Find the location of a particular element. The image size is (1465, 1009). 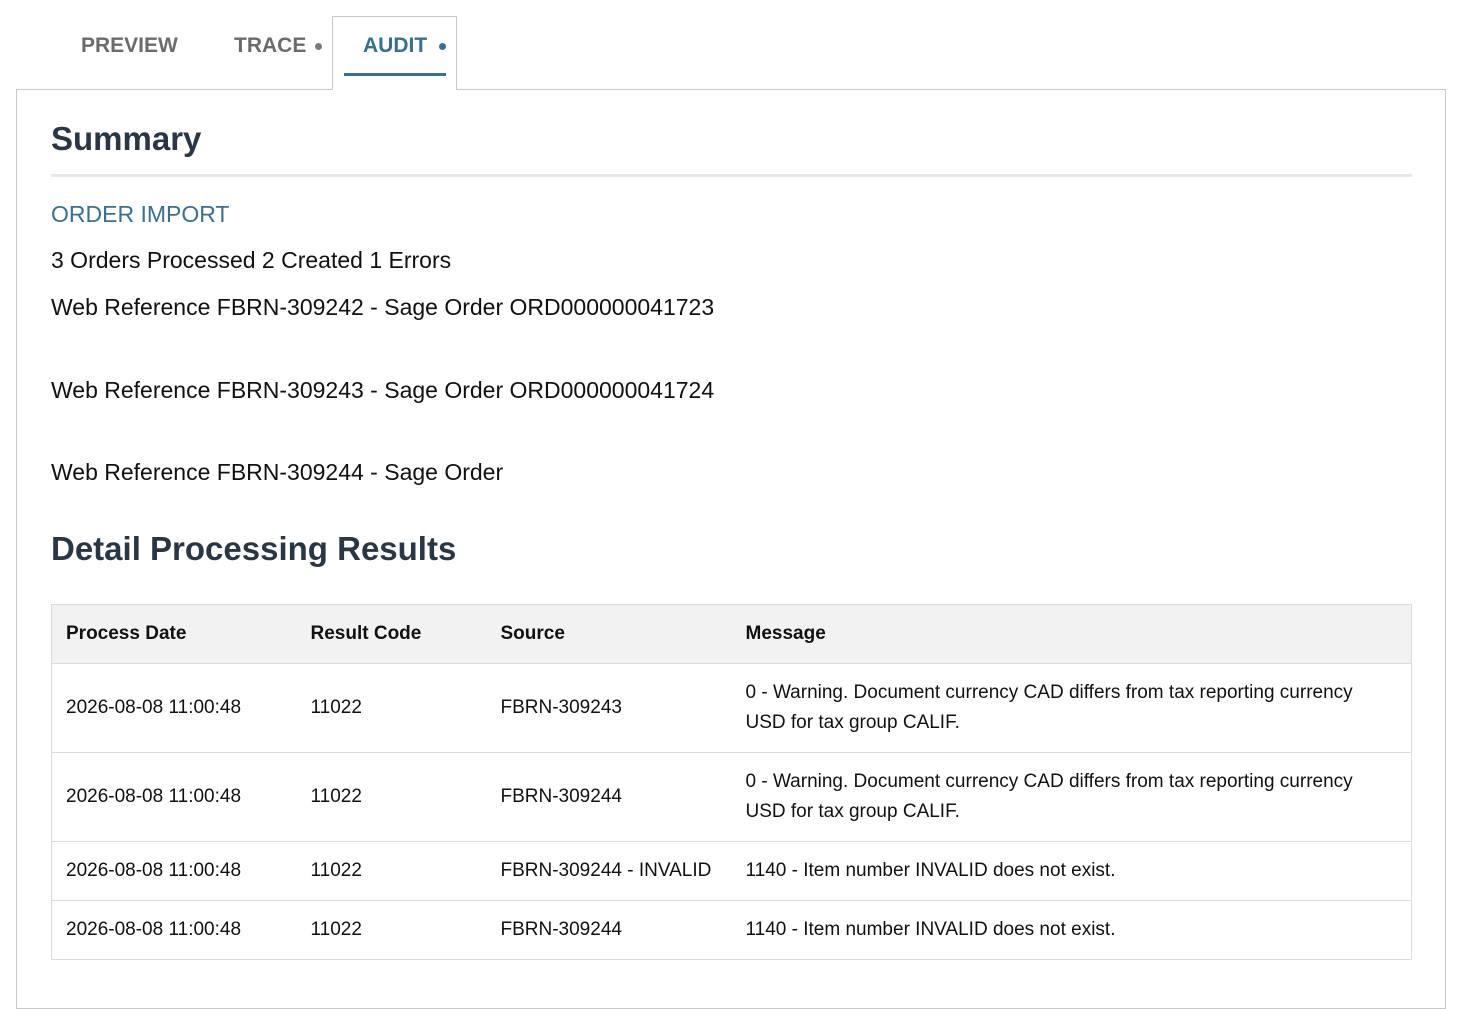

order-stats: 3 Orders Processed 2 Created 1 Errors is located at coordinates (251, 260).